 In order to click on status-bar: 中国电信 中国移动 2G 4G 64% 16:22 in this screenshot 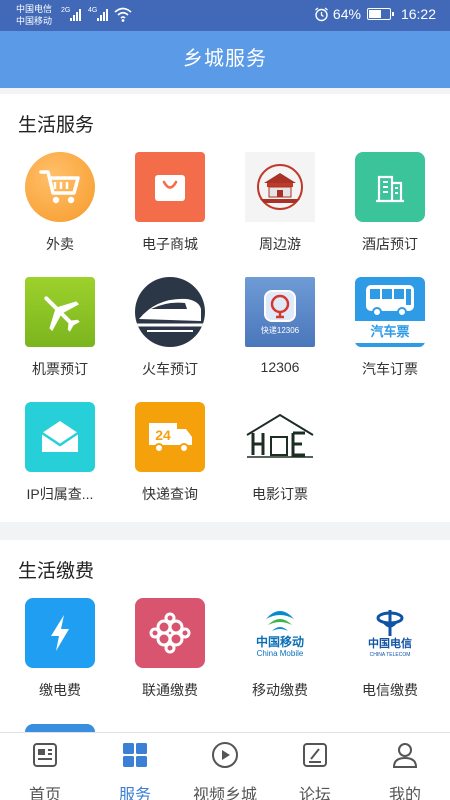, I will do `click(225, 15)`.